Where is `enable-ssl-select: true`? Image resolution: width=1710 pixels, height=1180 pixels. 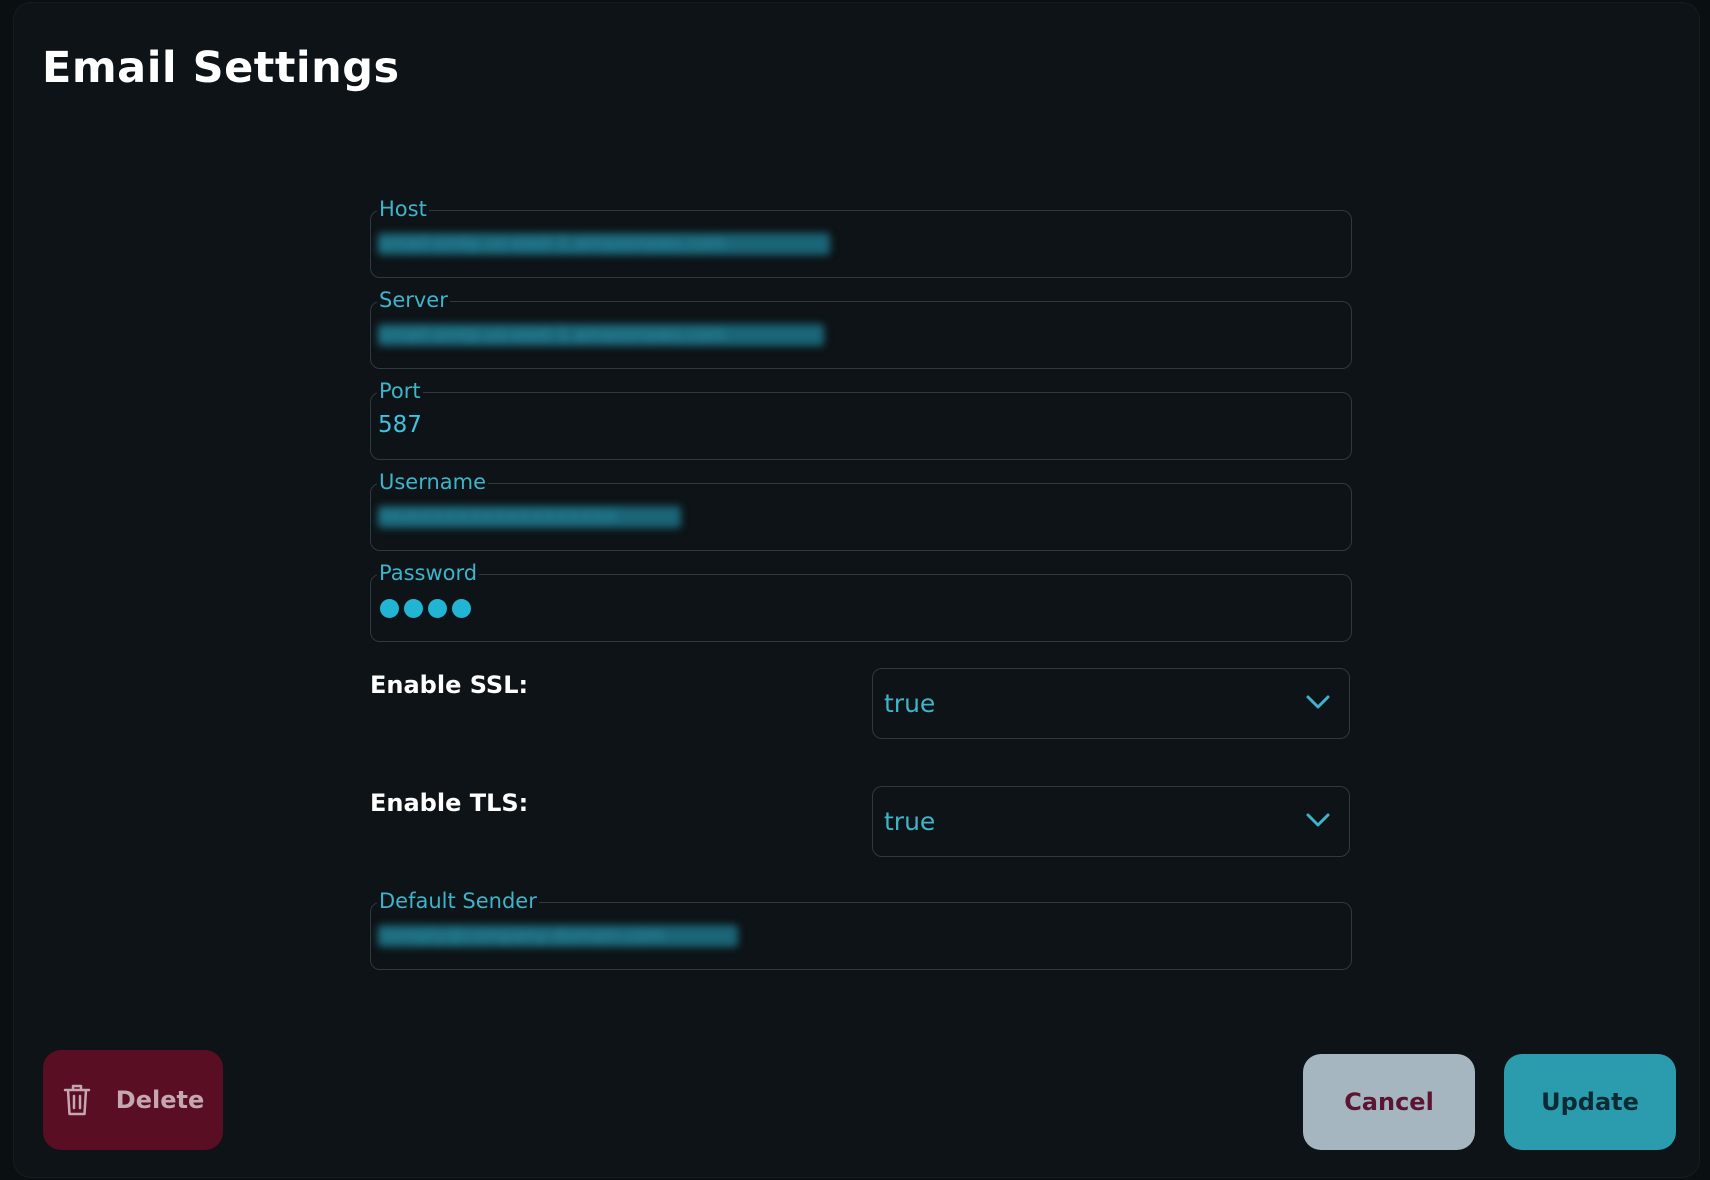
enable-ssl-select: true is located at coordinates (1111, 703).